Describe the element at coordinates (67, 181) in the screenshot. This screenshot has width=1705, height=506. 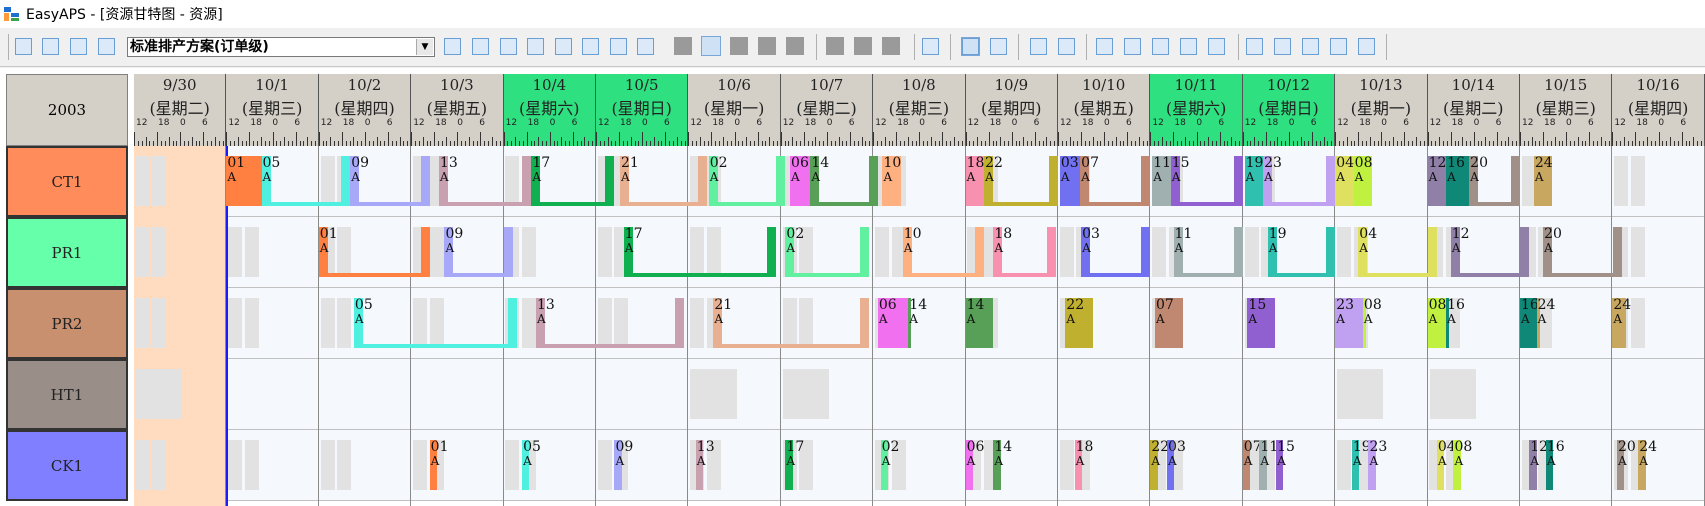
I see `resource-label: CT1` at that location.